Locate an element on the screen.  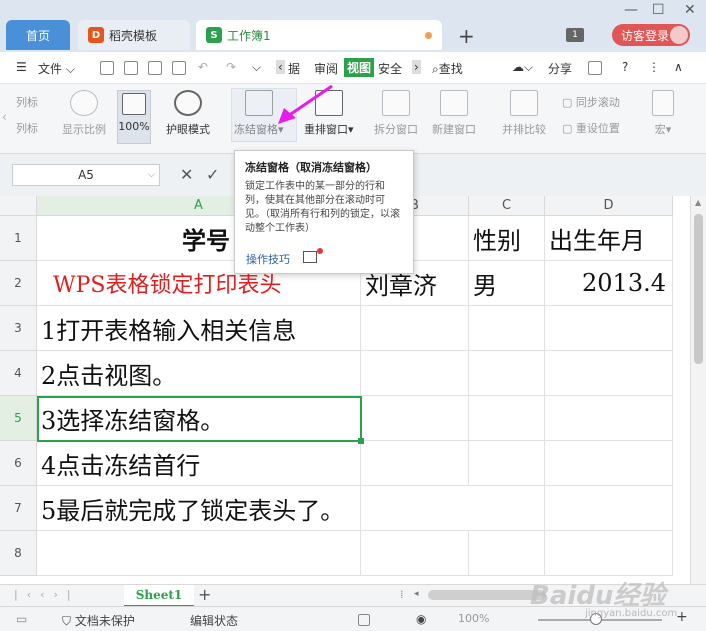
cell-c2: 男 is located at coordinates (507, 283).